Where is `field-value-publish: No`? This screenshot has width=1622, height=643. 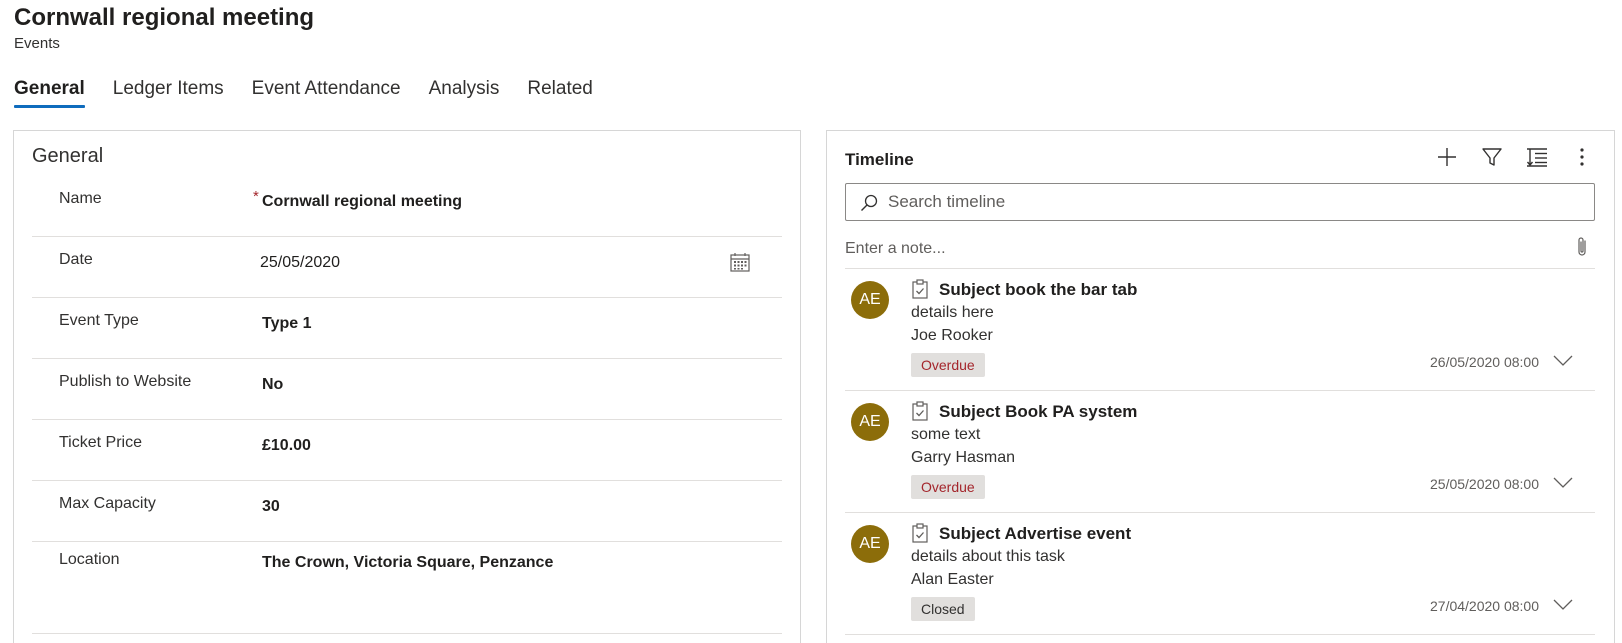 field-value-publish: No is located at coordinates (272, 385).